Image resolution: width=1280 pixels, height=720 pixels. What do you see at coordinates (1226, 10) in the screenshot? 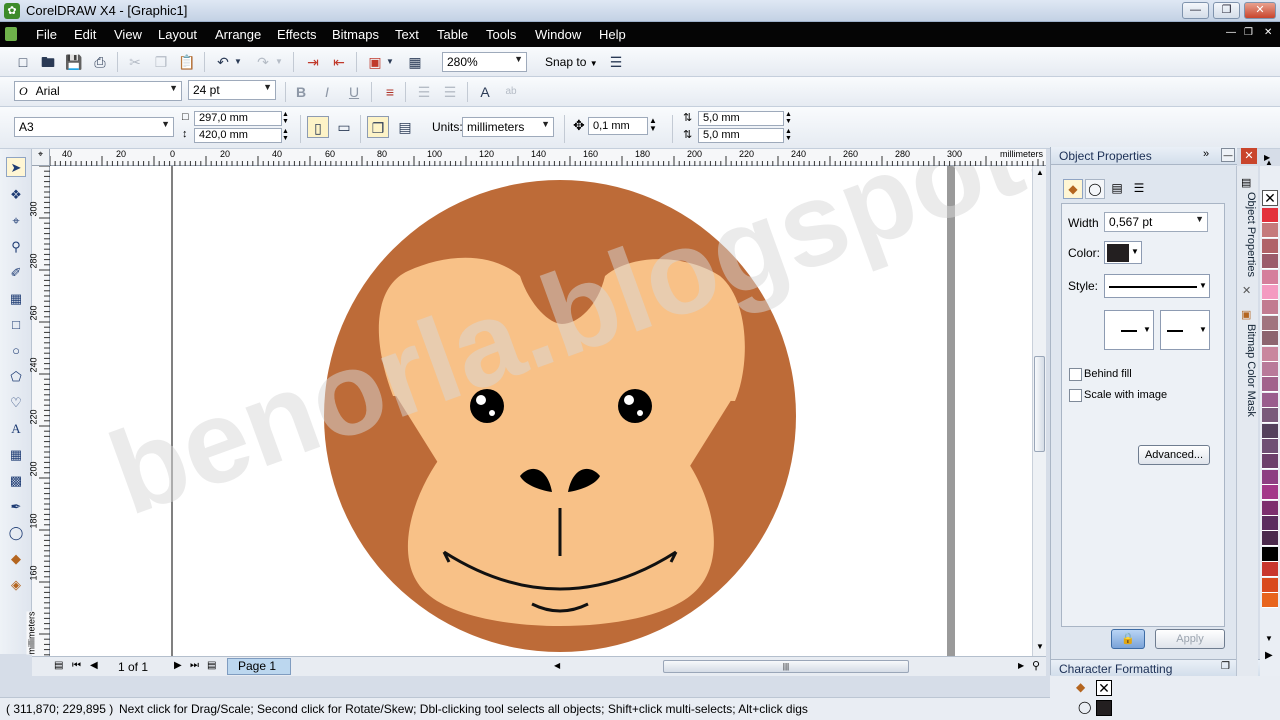
I see `restore-button: ❐` at bounding box center [1226, 10].